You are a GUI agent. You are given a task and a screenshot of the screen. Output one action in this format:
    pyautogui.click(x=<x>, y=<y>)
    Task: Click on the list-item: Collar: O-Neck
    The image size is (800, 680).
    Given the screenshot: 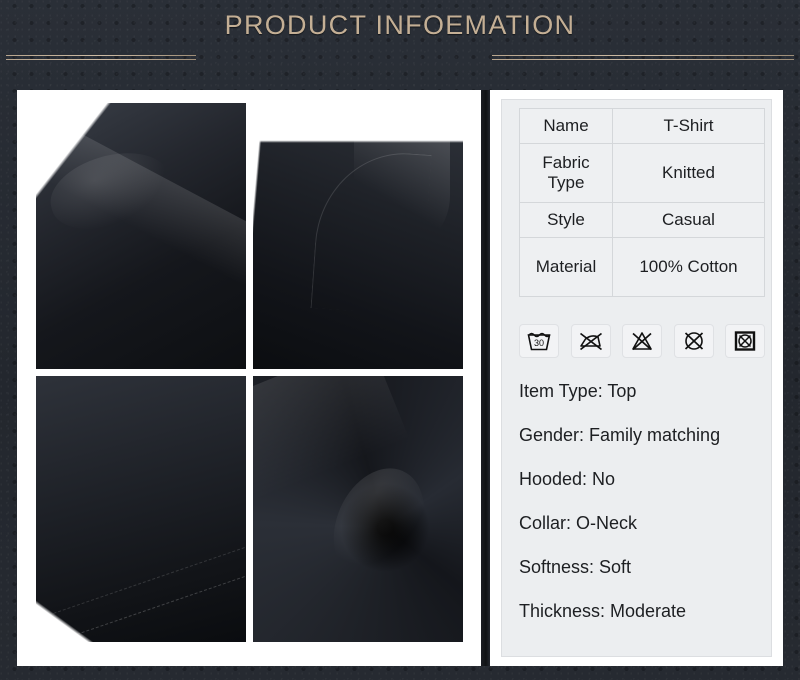 What is the action you would take?
    pyautogui.click(x=578, y=523)
    